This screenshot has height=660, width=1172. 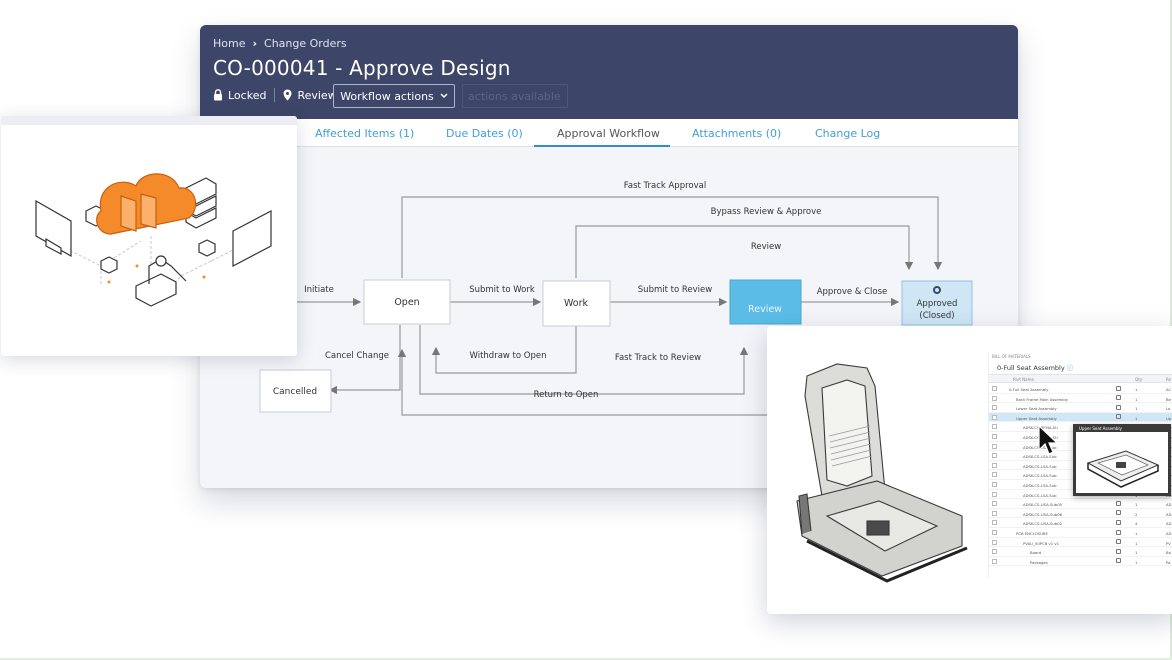 What do you see at coordinates (508, 356) in the screenshot?
I see `withdraw-label: Withdraw to Open` at bounding box center [508, 356].